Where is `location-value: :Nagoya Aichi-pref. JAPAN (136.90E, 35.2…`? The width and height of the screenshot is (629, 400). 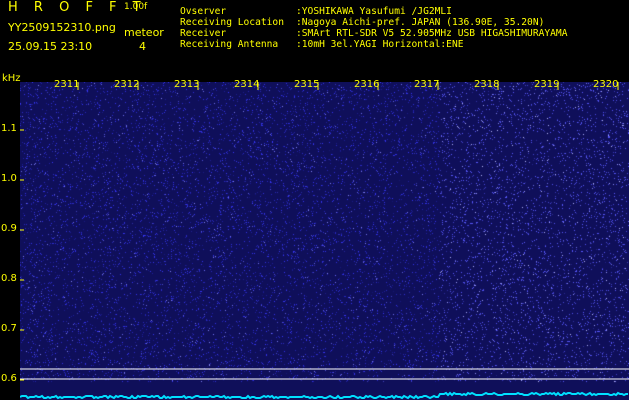 location-value: :Nagoya Aichi-pref. JAPAN (136.90E, 35.2… is located at coordinates (420, 22).